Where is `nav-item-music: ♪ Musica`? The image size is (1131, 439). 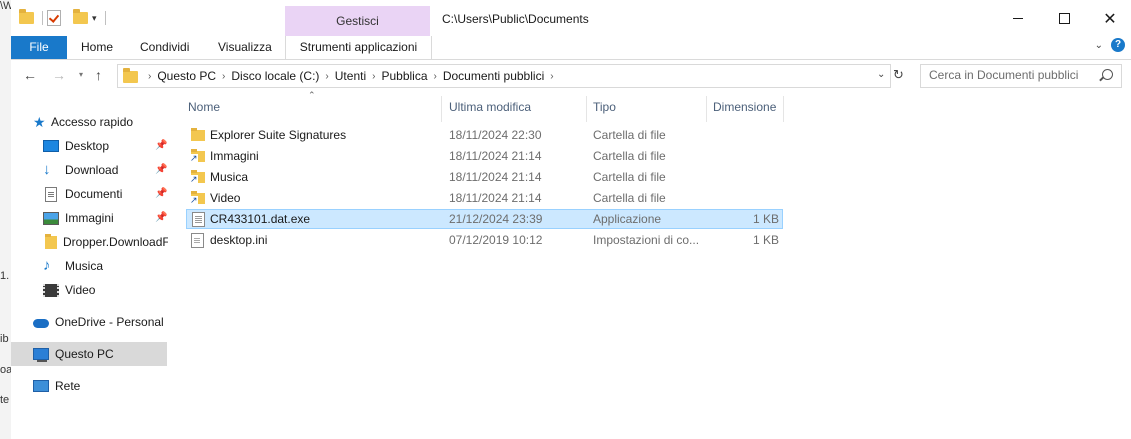
nav-item-music: ♪ Musica is located at coordinates (107, 266).